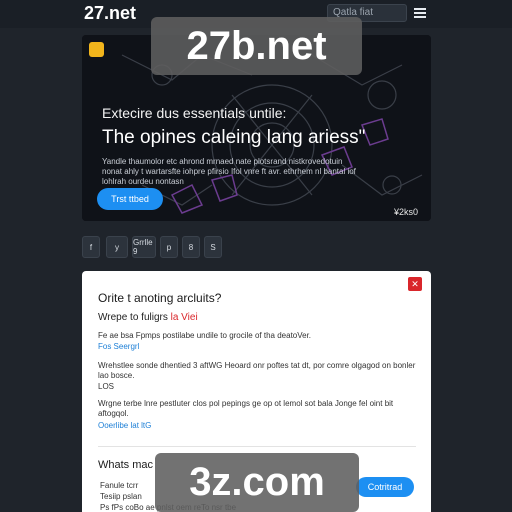 Image resolution: width=512 pixels, height=512 pixels. I want to click on share-button-5: 8, so click(191, 247).